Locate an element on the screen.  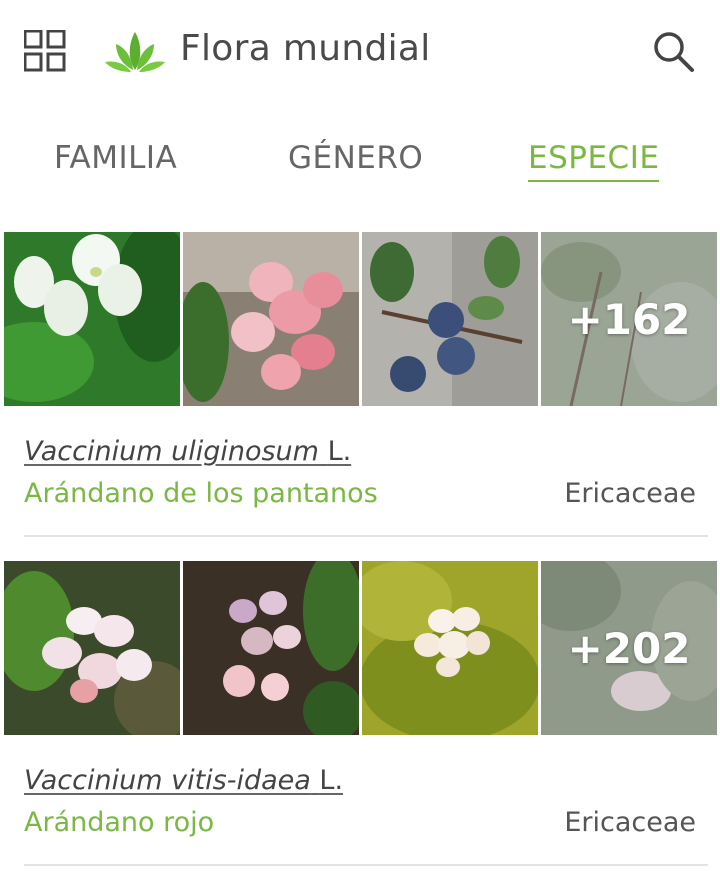
species-common-name: Arándano rojo is located at coordinates (119, 822).